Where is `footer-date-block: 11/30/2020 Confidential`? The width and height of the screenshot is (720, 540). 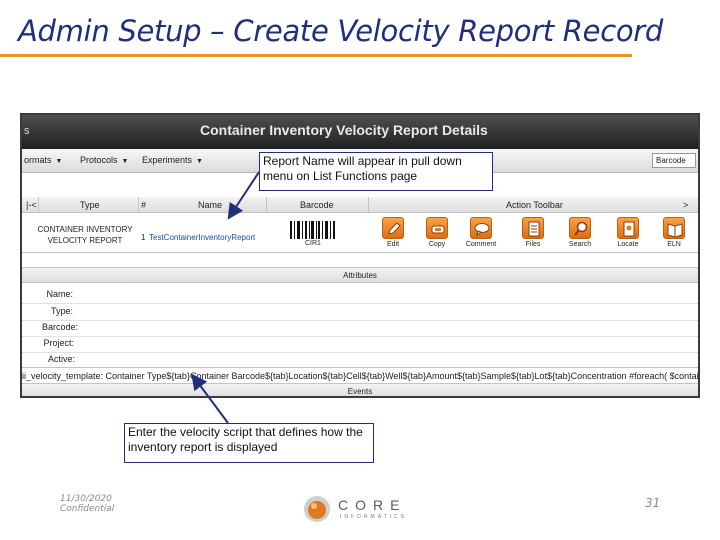 footer-date-block: 11/30/2020 Confidential is located at coordinates (87, 504).